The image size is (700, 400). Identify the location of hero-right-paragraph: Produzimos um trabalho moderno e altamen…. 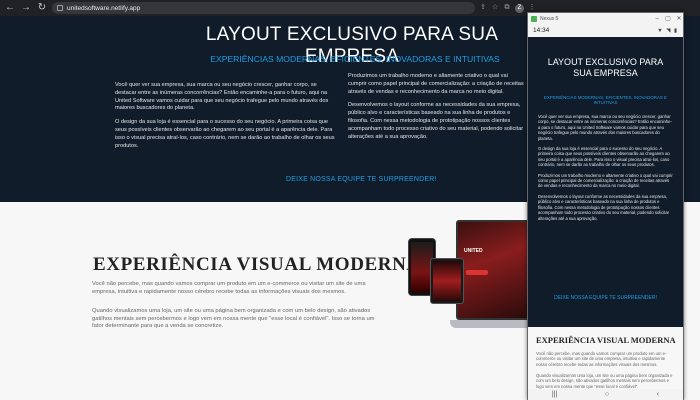
(436, 84).